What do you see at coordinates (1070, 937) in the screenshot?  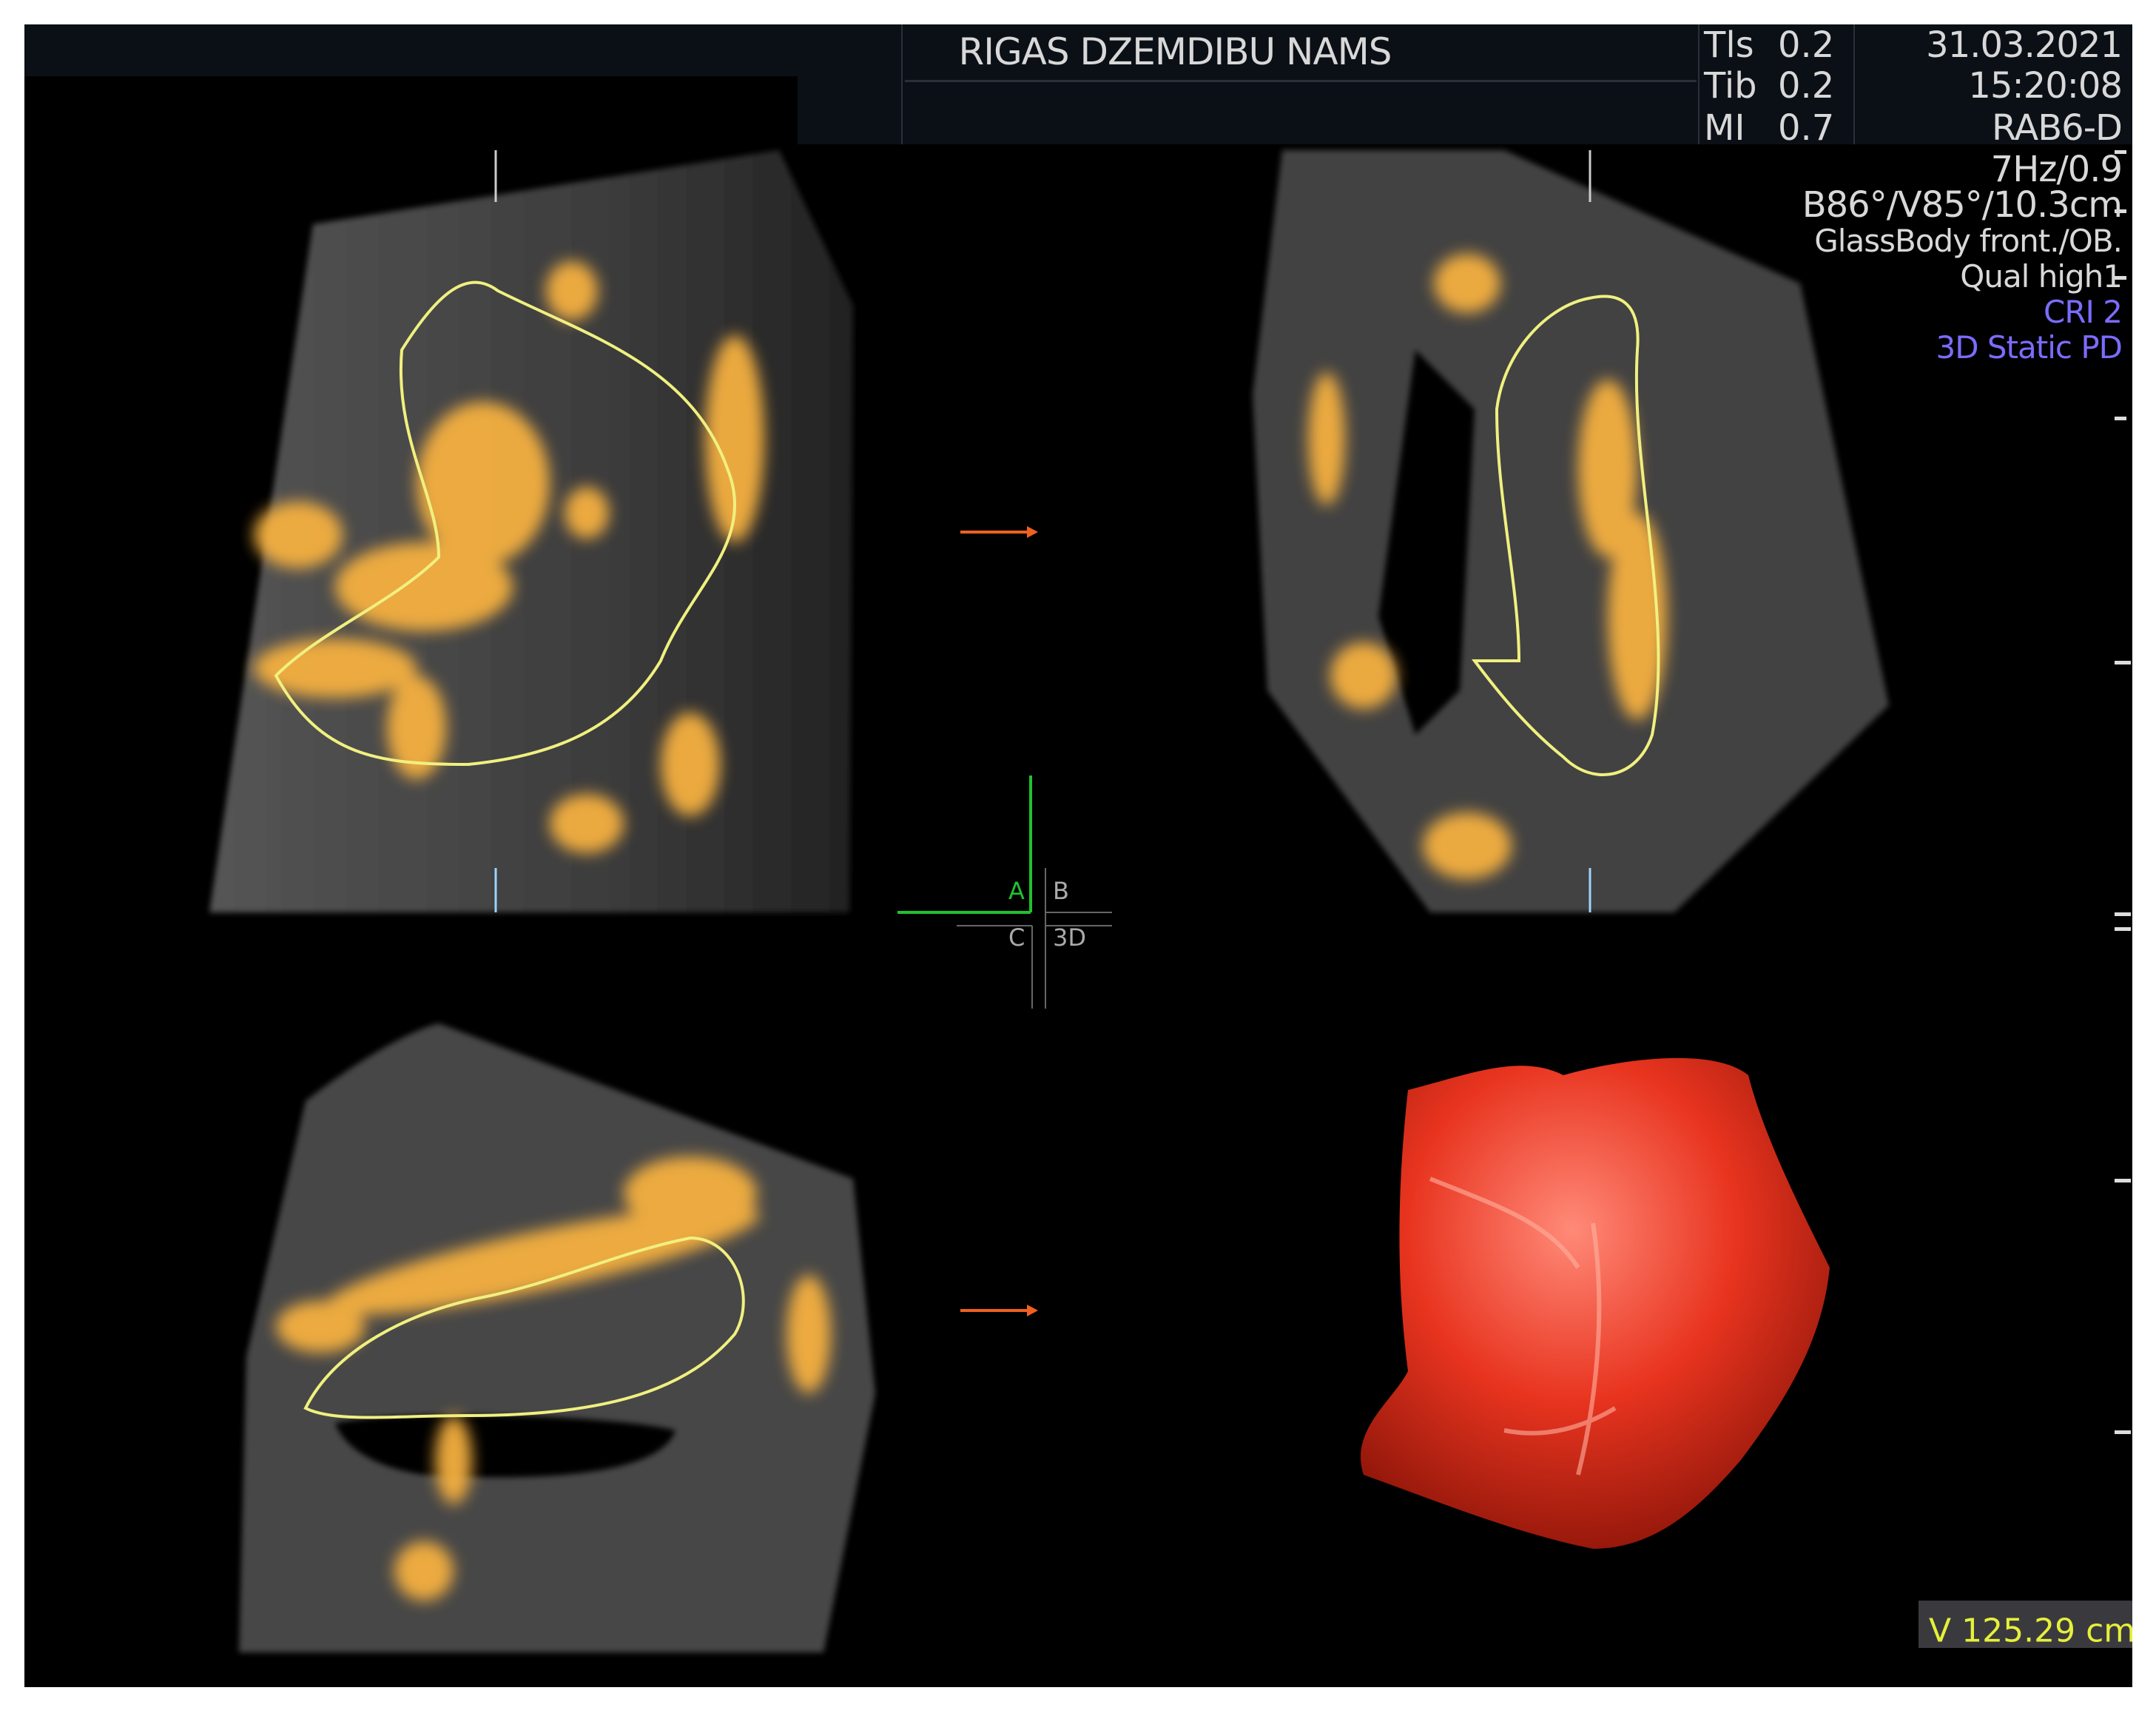 I see `plane-3d-label: 3D` at bounding box center [1070, 937].